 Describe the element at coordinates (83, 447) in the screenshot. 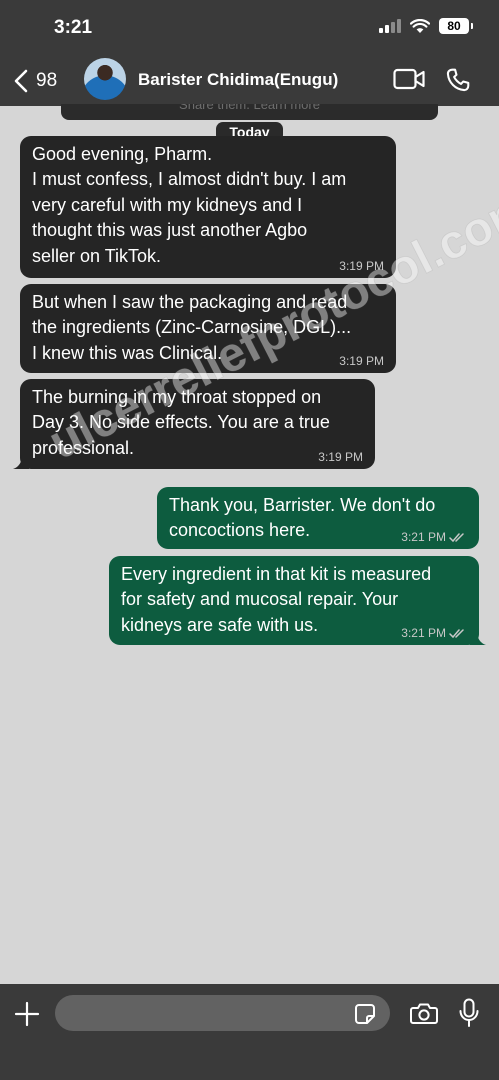

I see `message-line: professional.` at that location.